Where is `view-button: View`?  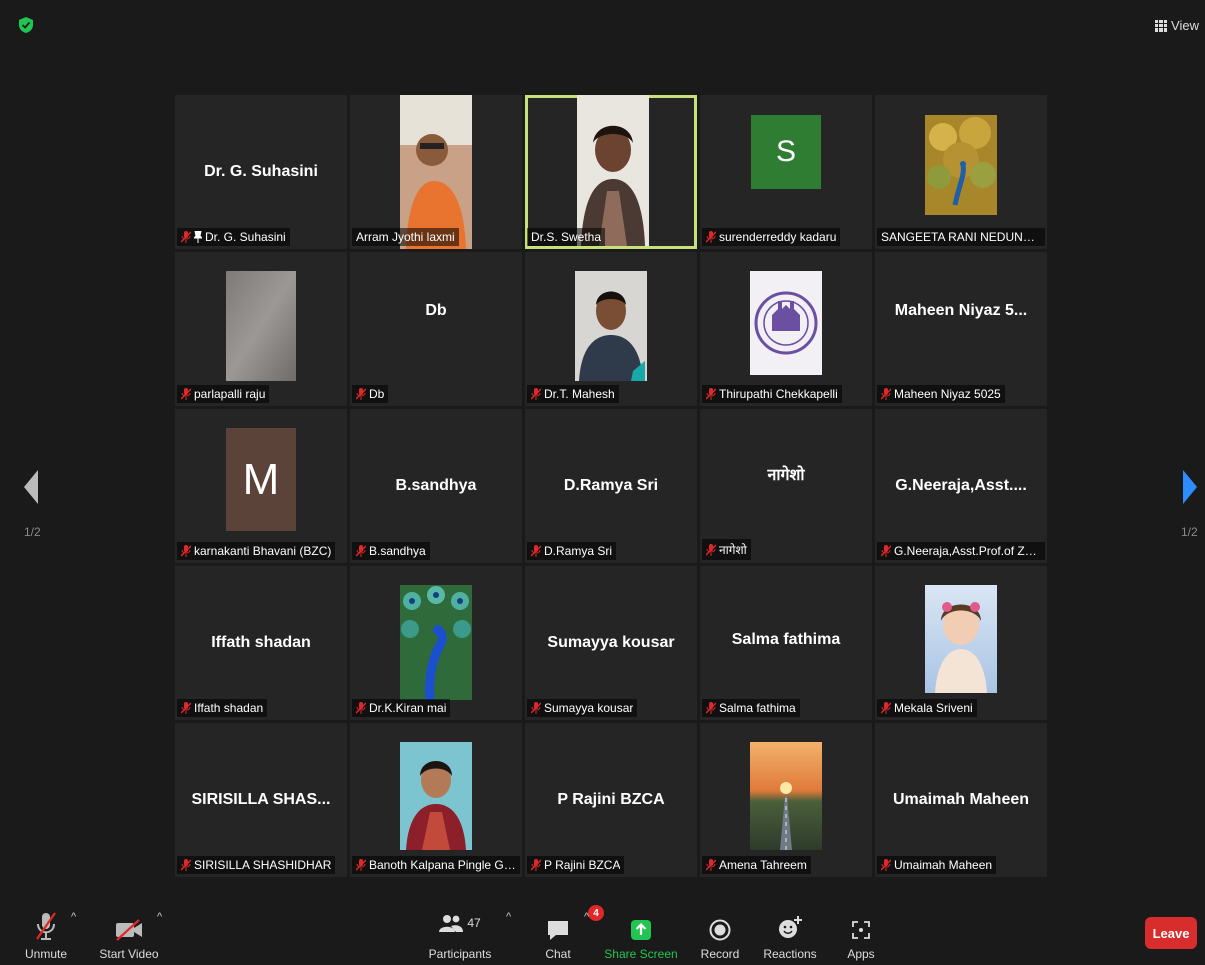 view-button: View is located at coordinates (1177, 25).